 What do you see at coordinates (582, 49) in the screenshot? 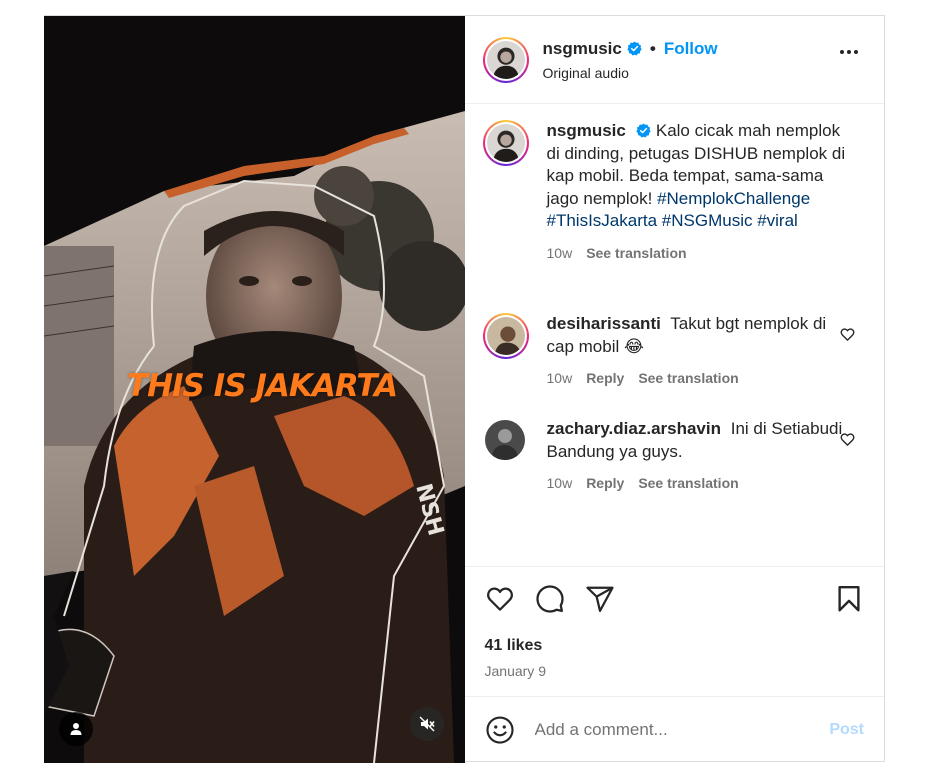
I see `author-username: nsgmusic` at bounding box center [582, 49].